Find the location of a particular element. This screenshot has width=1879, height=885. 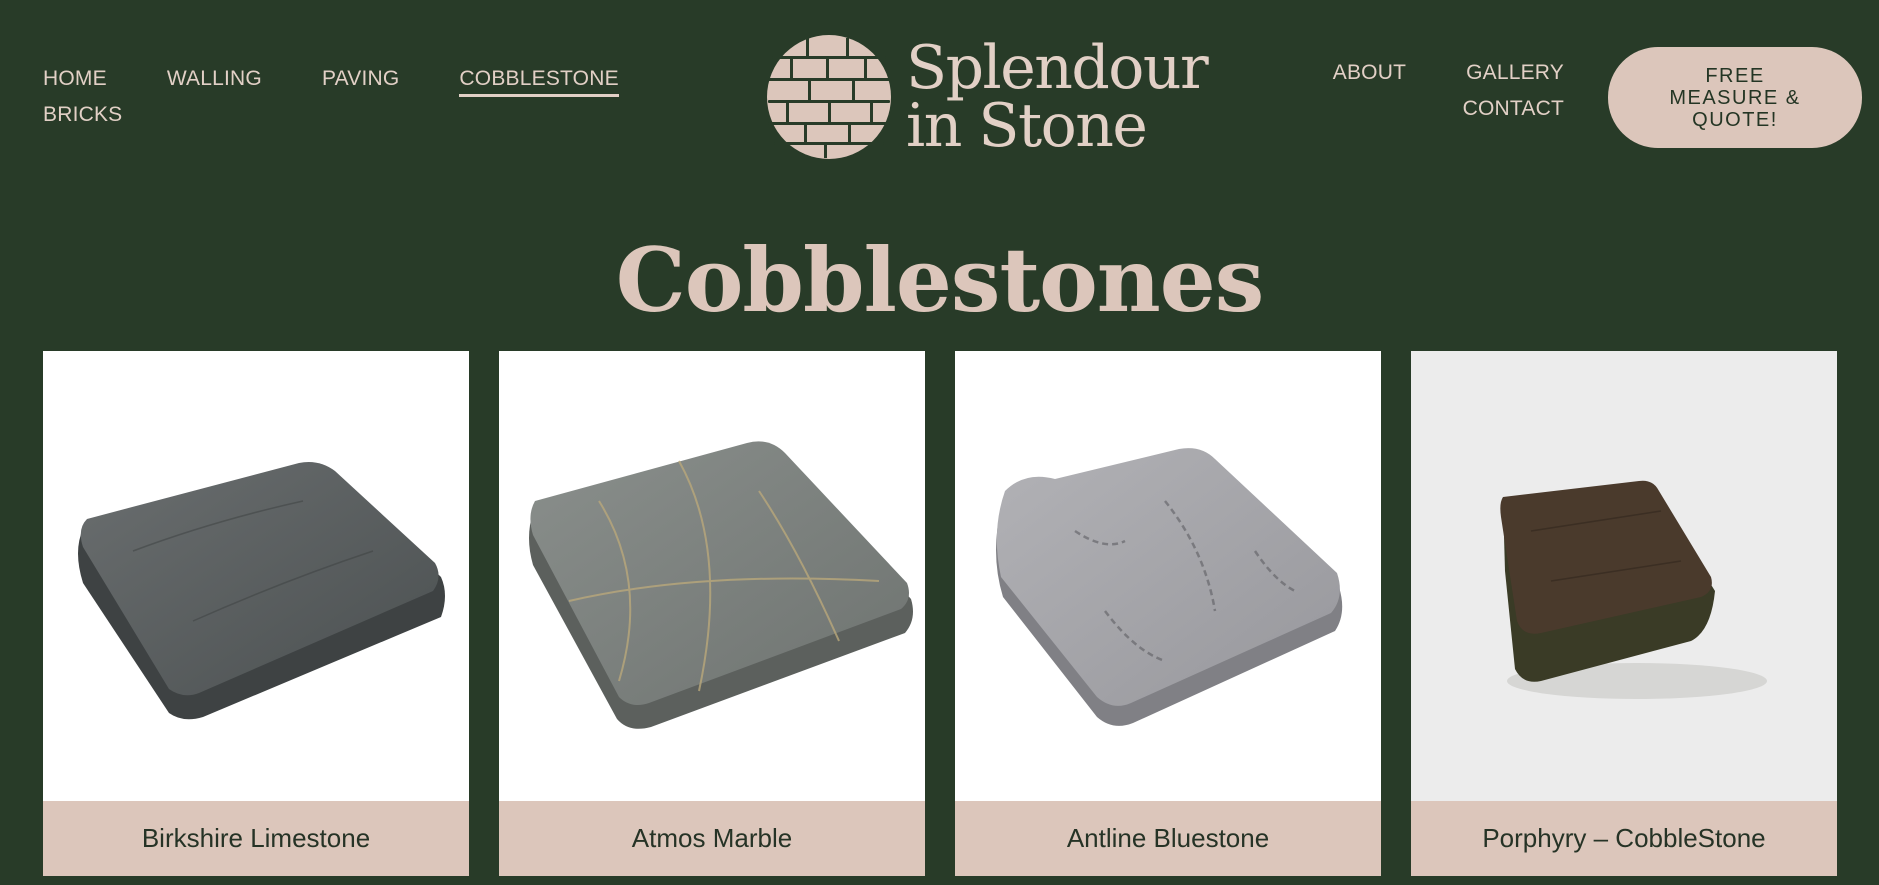

nav-contact: CONTACT is located at coordinates (1513, 112).